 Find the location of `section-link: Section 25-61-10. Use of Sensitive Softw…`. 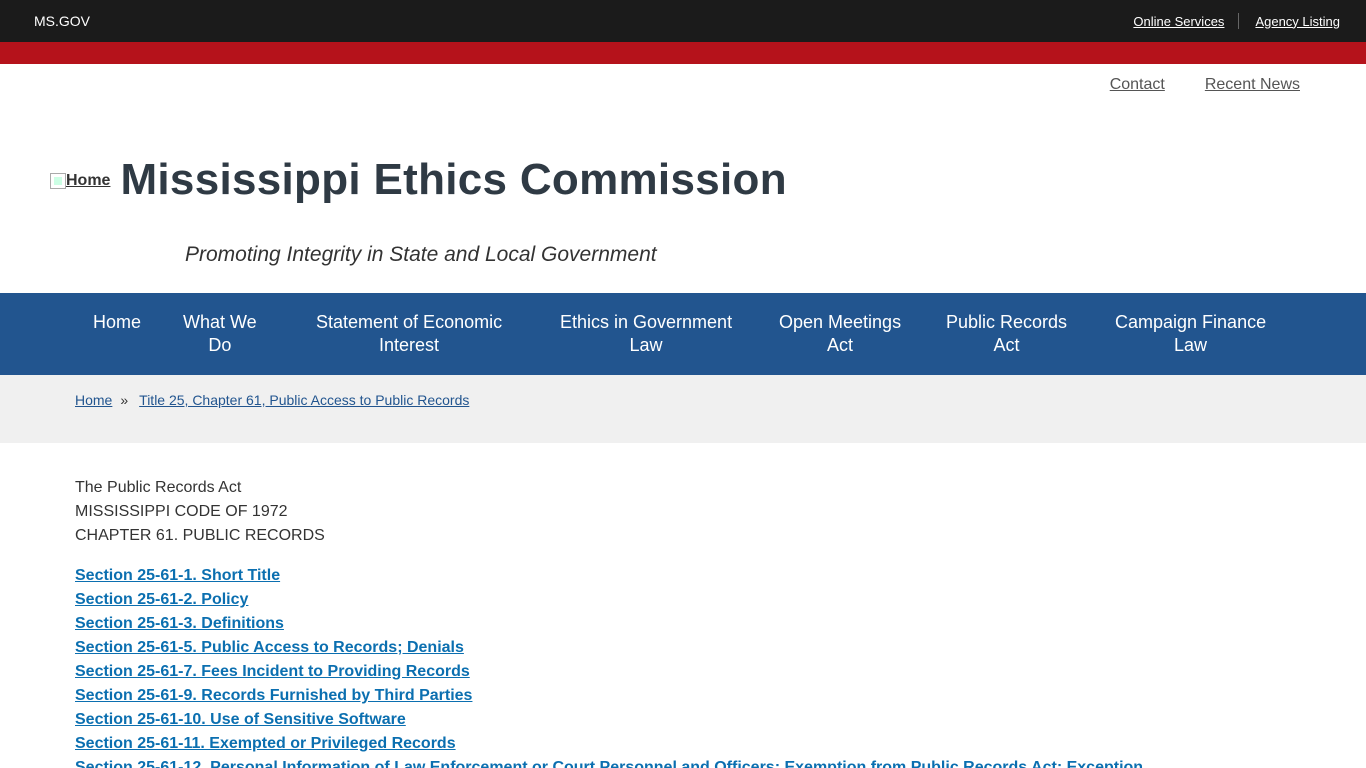

section-link: Section 25-61-10. Use of Sensitive Softw… is located at coordinates (609, 720).